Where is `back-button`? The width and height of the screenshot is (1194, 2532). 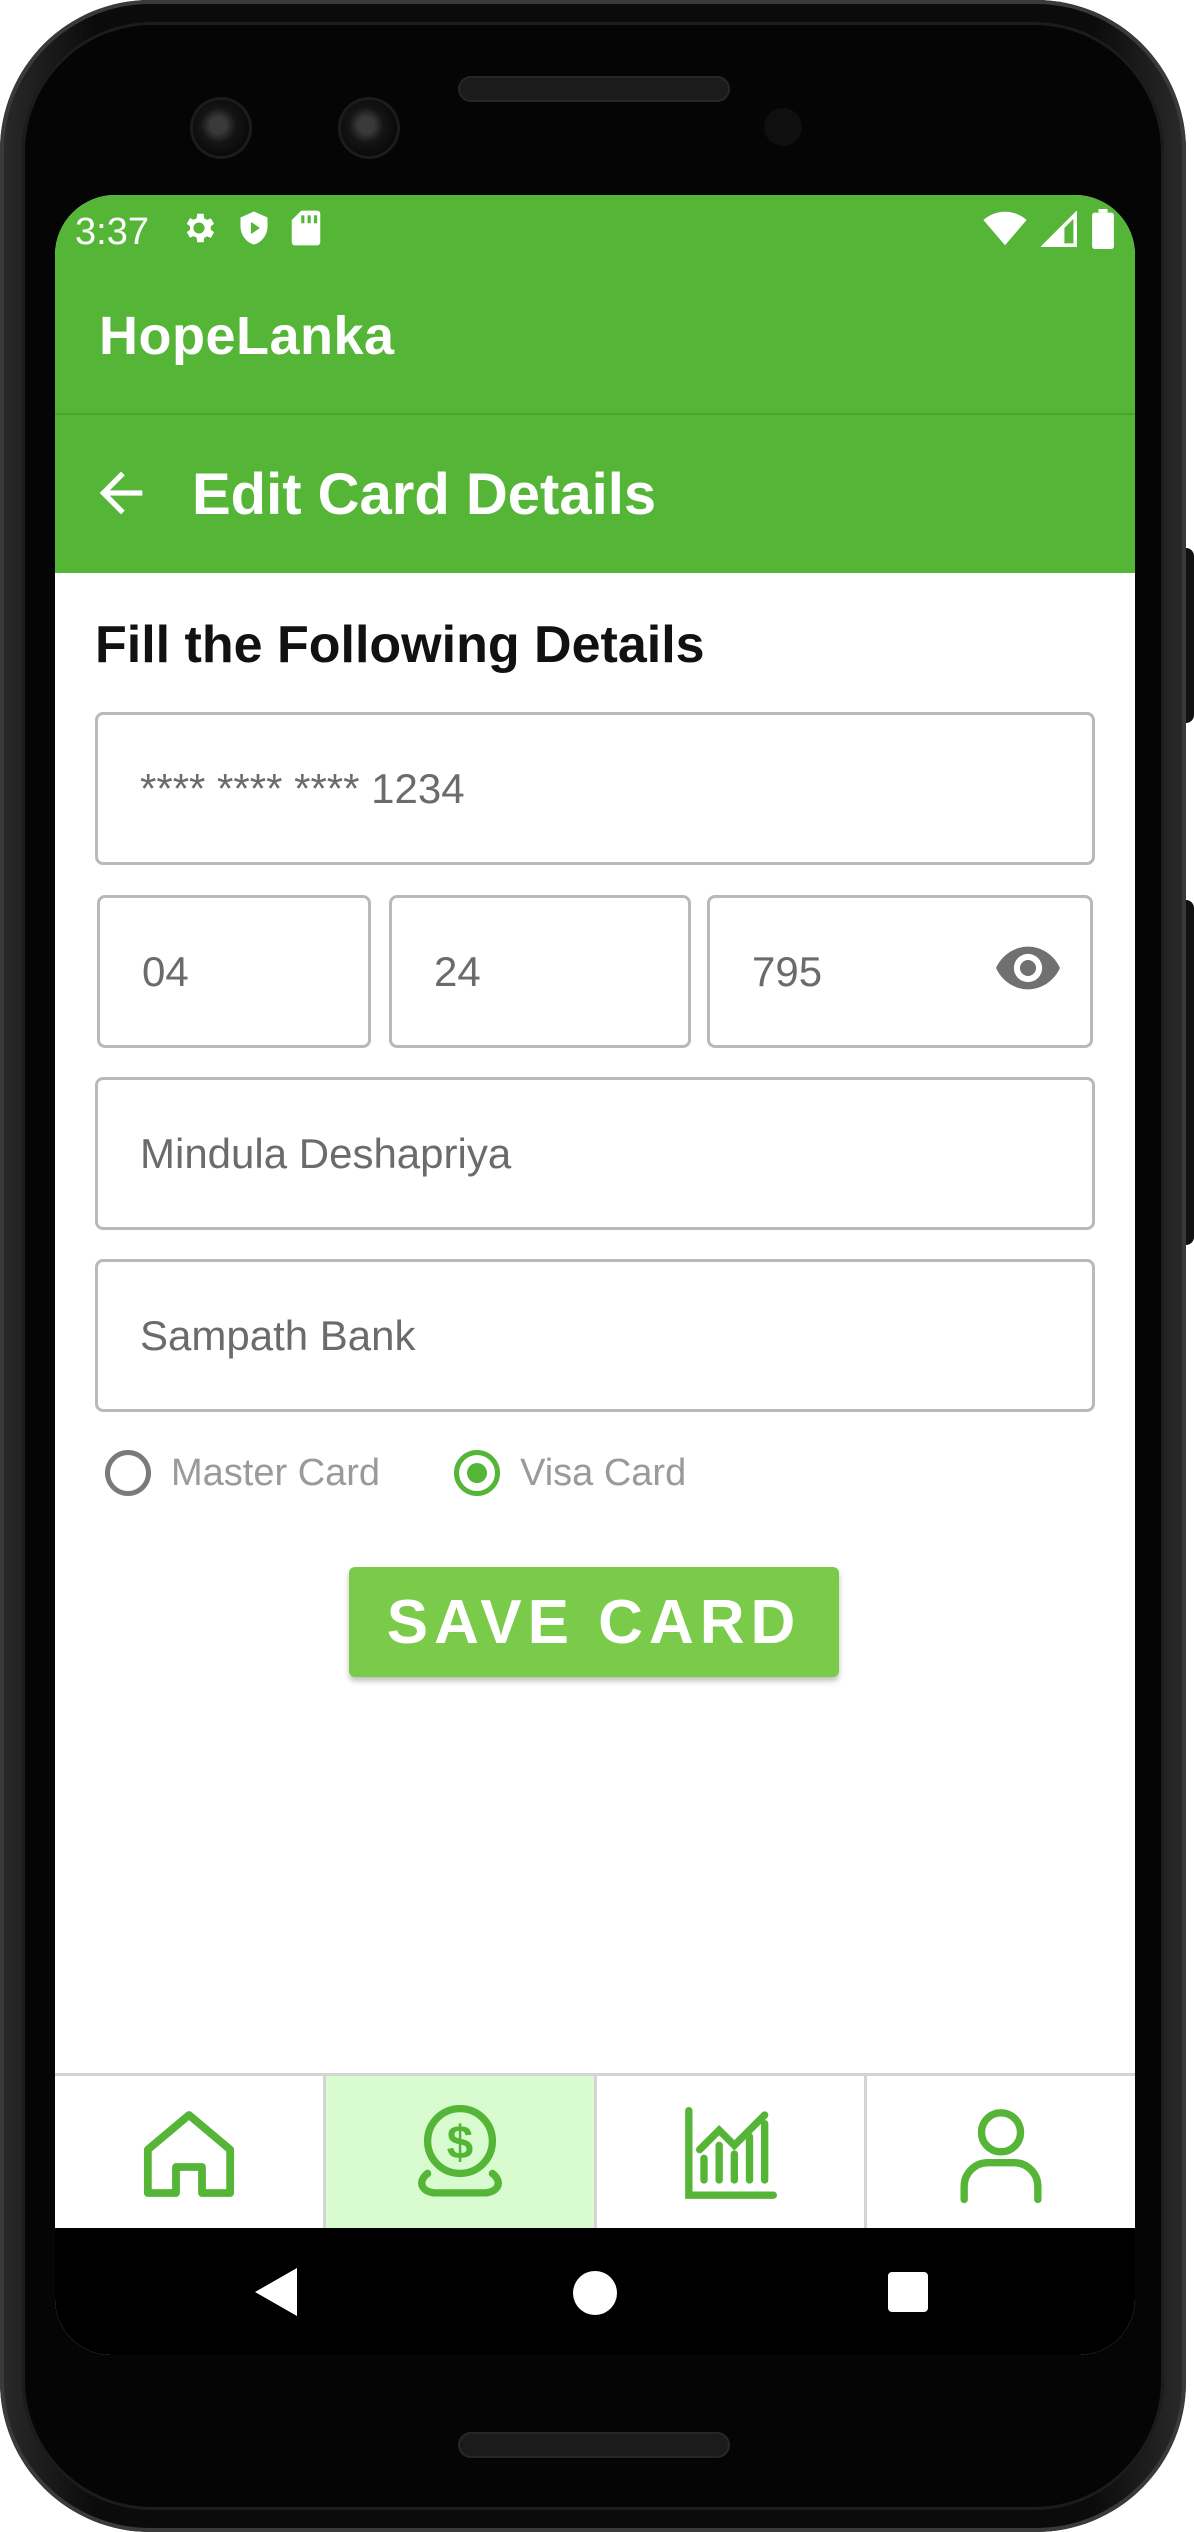
back-button is located at coordinates (121, 493).